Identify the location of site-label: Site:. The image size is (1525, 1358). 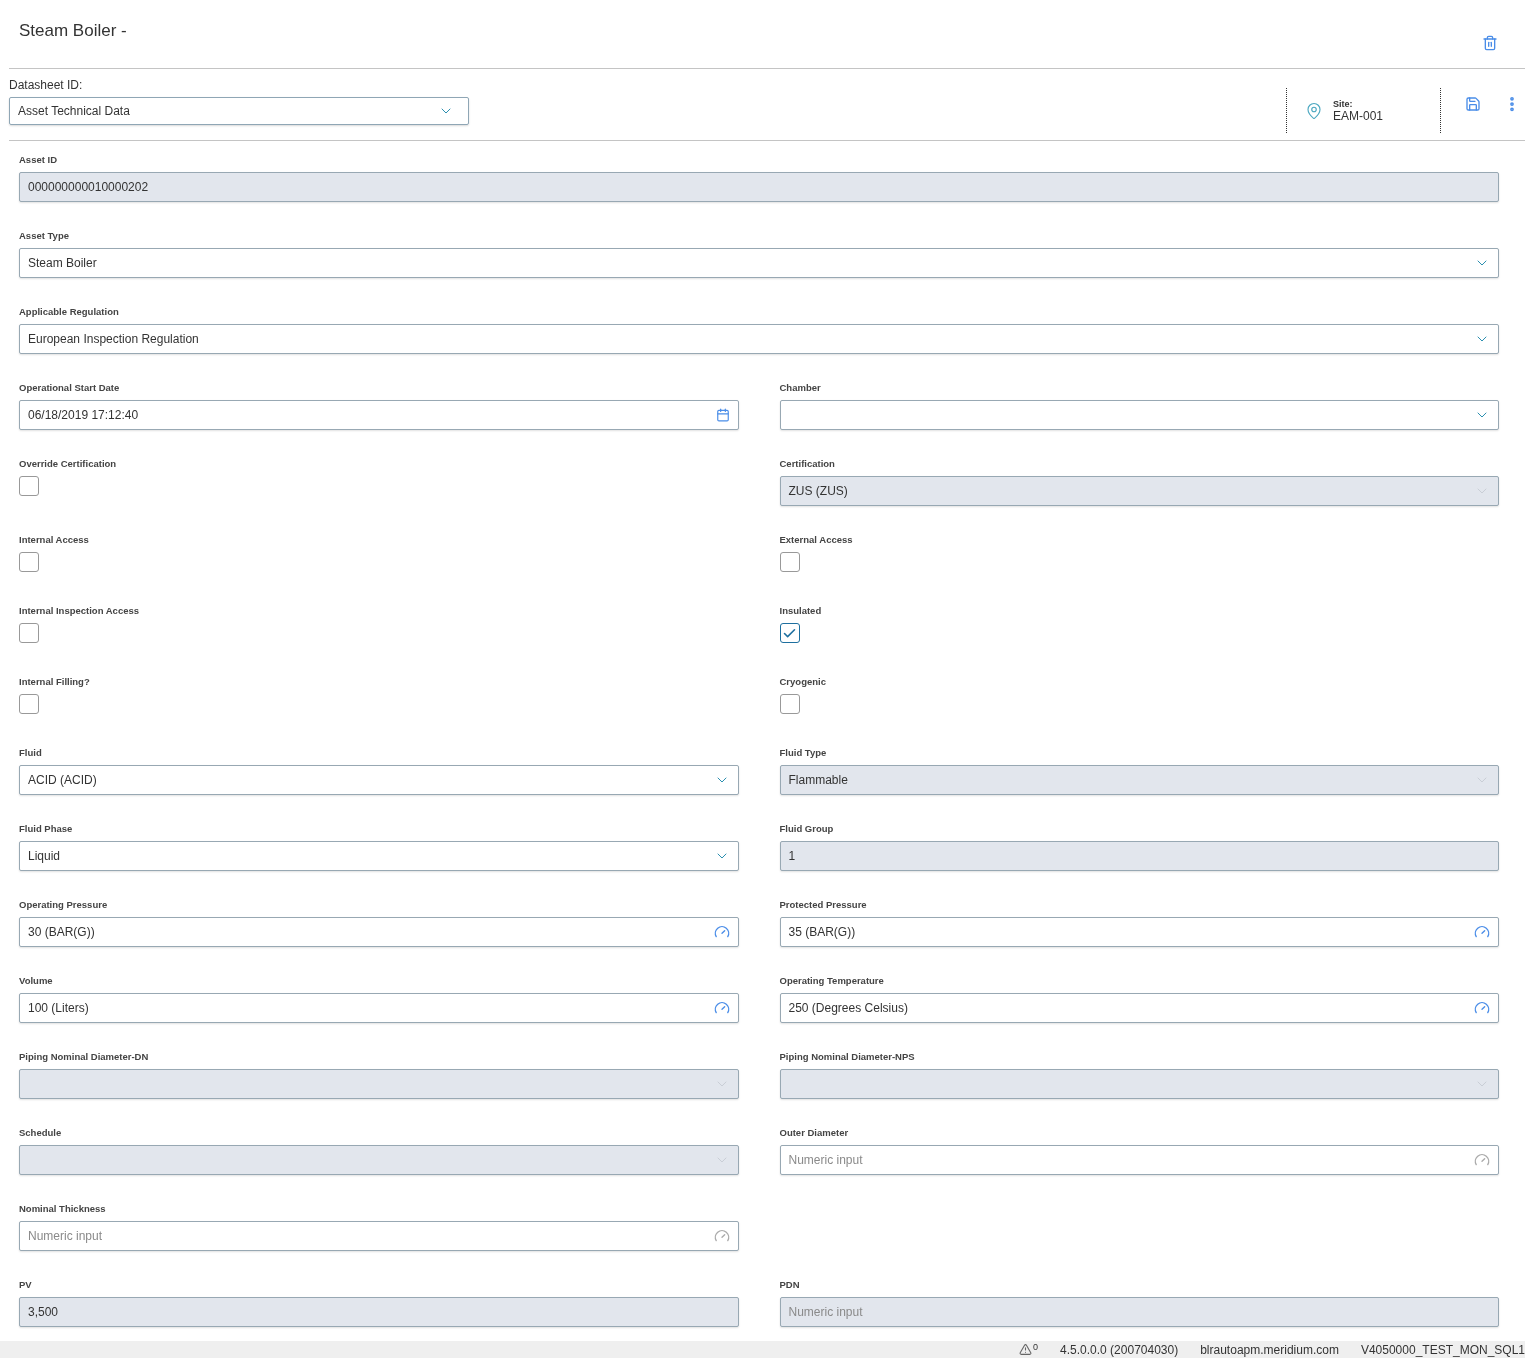
(1343, 103).